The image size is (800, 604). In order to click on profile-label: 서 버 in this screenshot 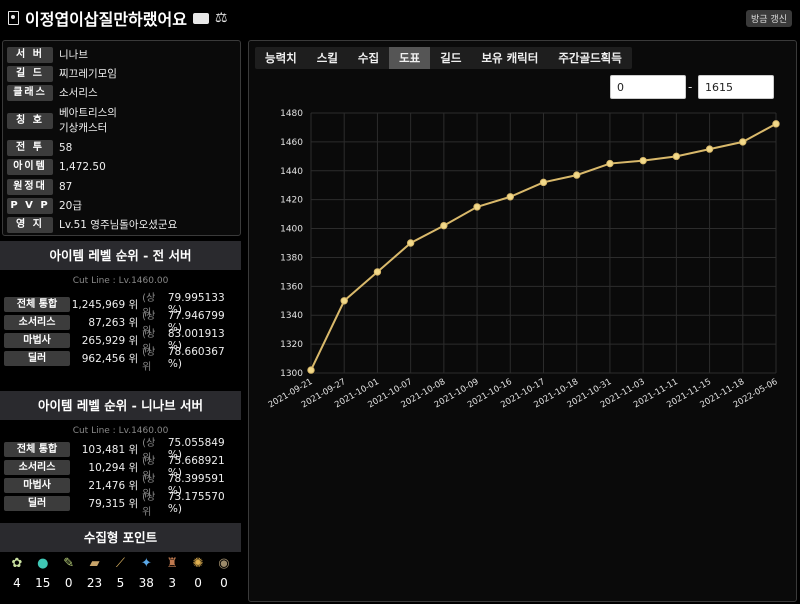, I will do `click(30, 54)`.